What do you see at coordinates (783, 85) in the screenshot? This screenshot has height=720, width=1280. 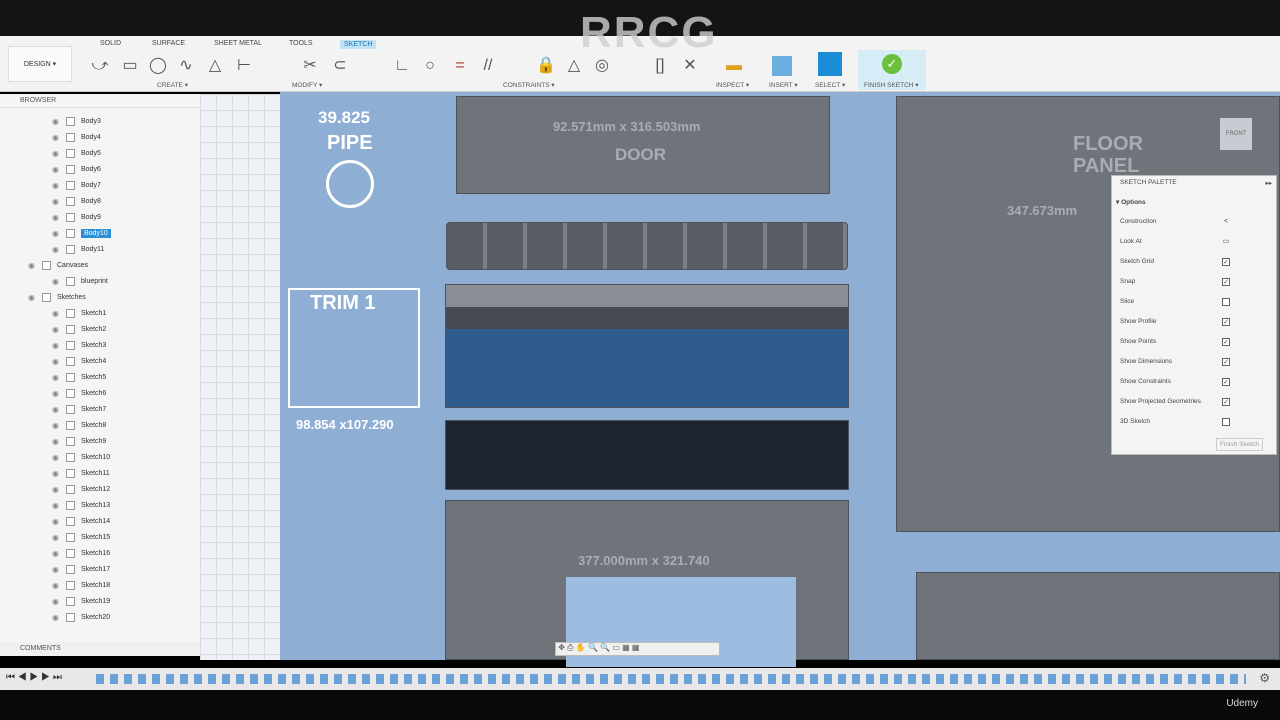 I see `insert-menu: INSERT ▾` at bounding box center [783, 85].